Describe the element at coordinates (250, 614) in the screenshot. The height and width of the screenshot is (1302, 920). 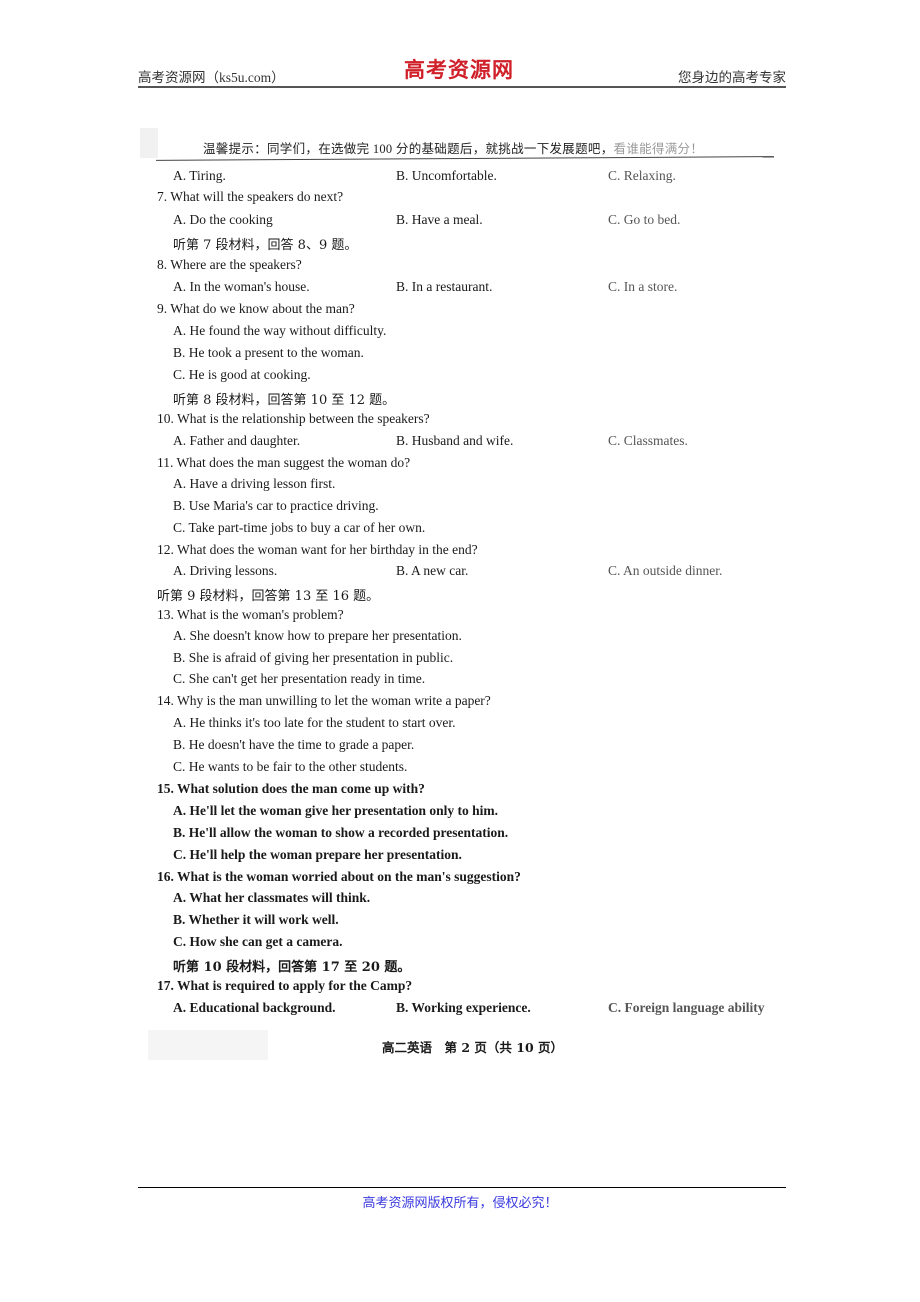
I see `question-stem: 13. What is the woman's problem?` at that location.